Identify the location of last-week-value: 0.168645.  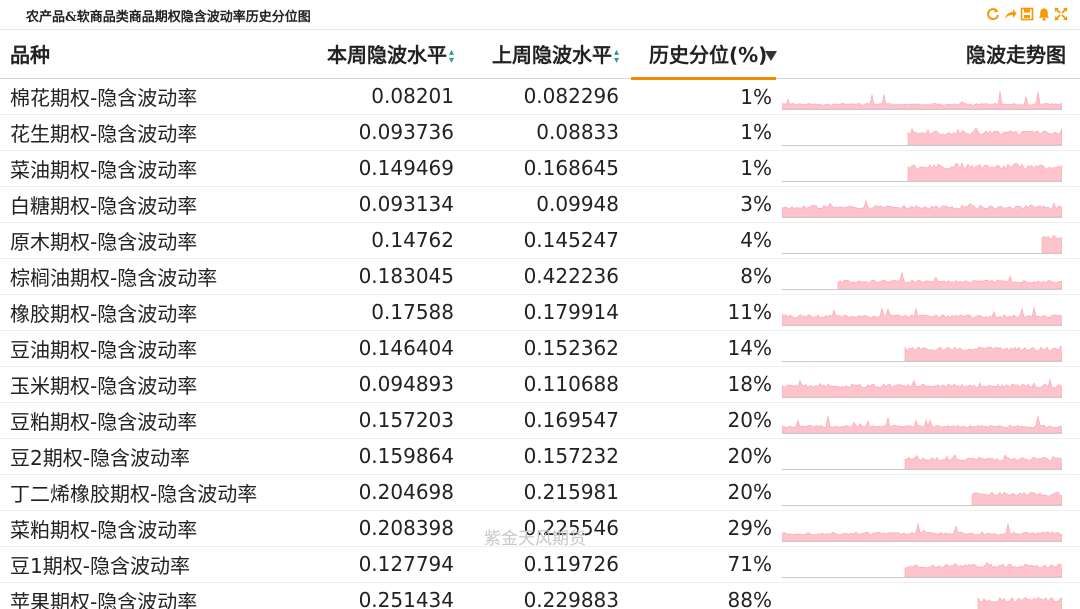
(548, 168).